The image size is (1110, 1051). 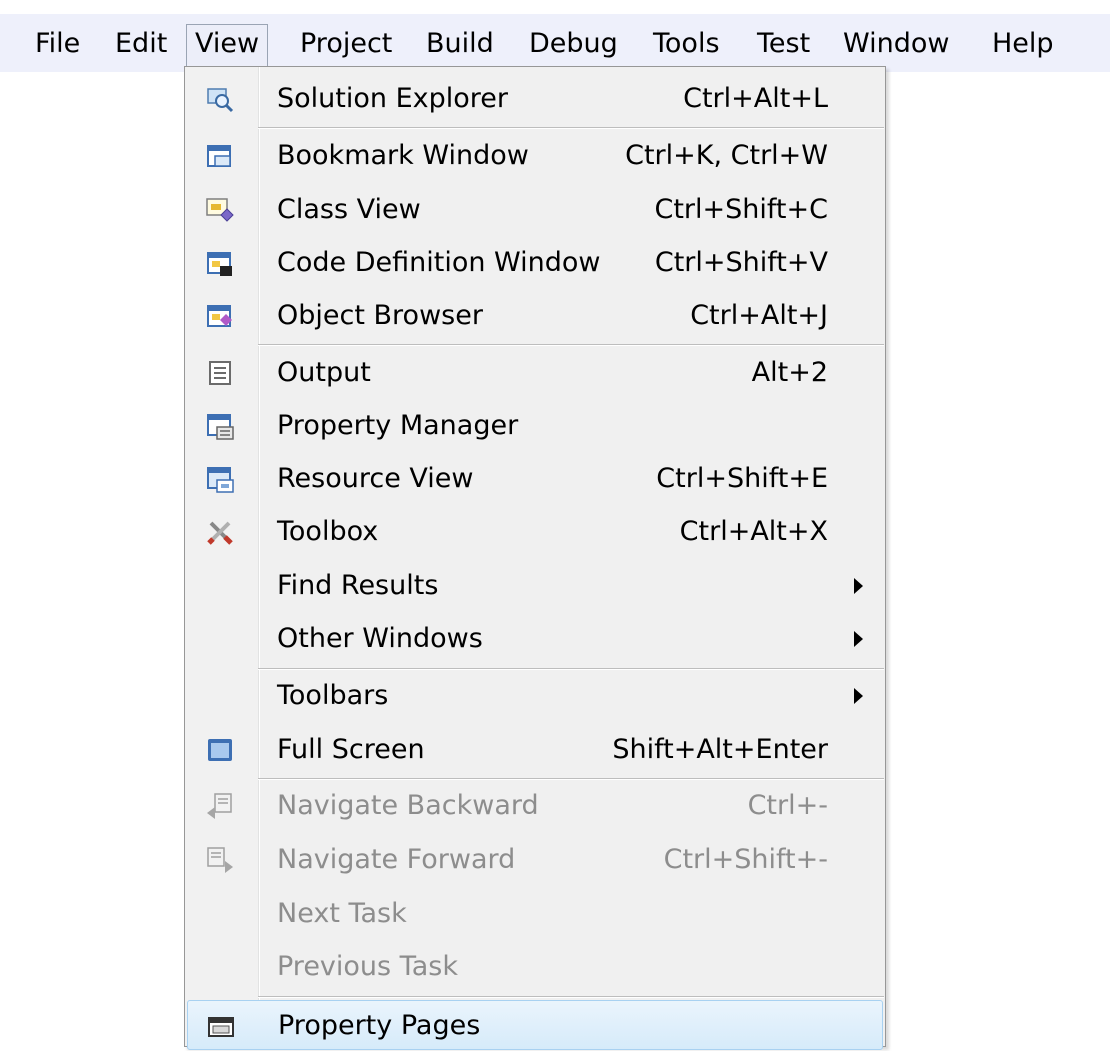 What do you see at coordinates (220, 860) in the screenshot?
I see `navigate-forward-icon` at bounding box center [220, 860].